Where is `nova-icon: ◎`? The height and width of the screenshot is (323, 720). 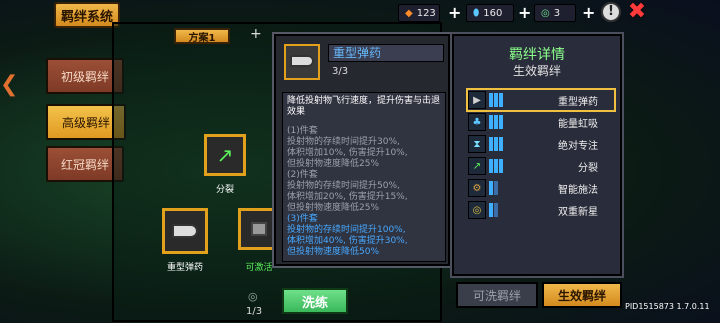 nova-icon: ◎ is located at coordinates (477, 210).